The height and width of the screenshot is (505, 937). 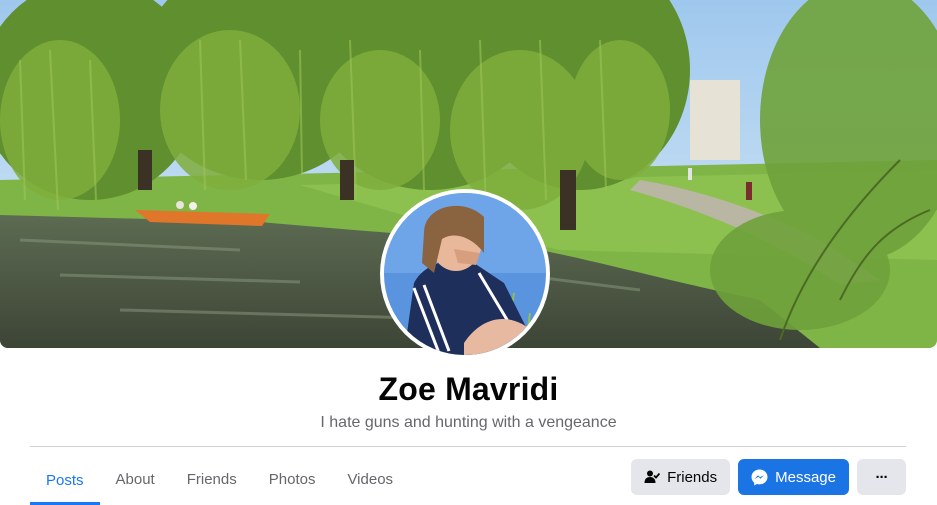 I want to click on tab-videos: Videos, so click(x=370, y=479).